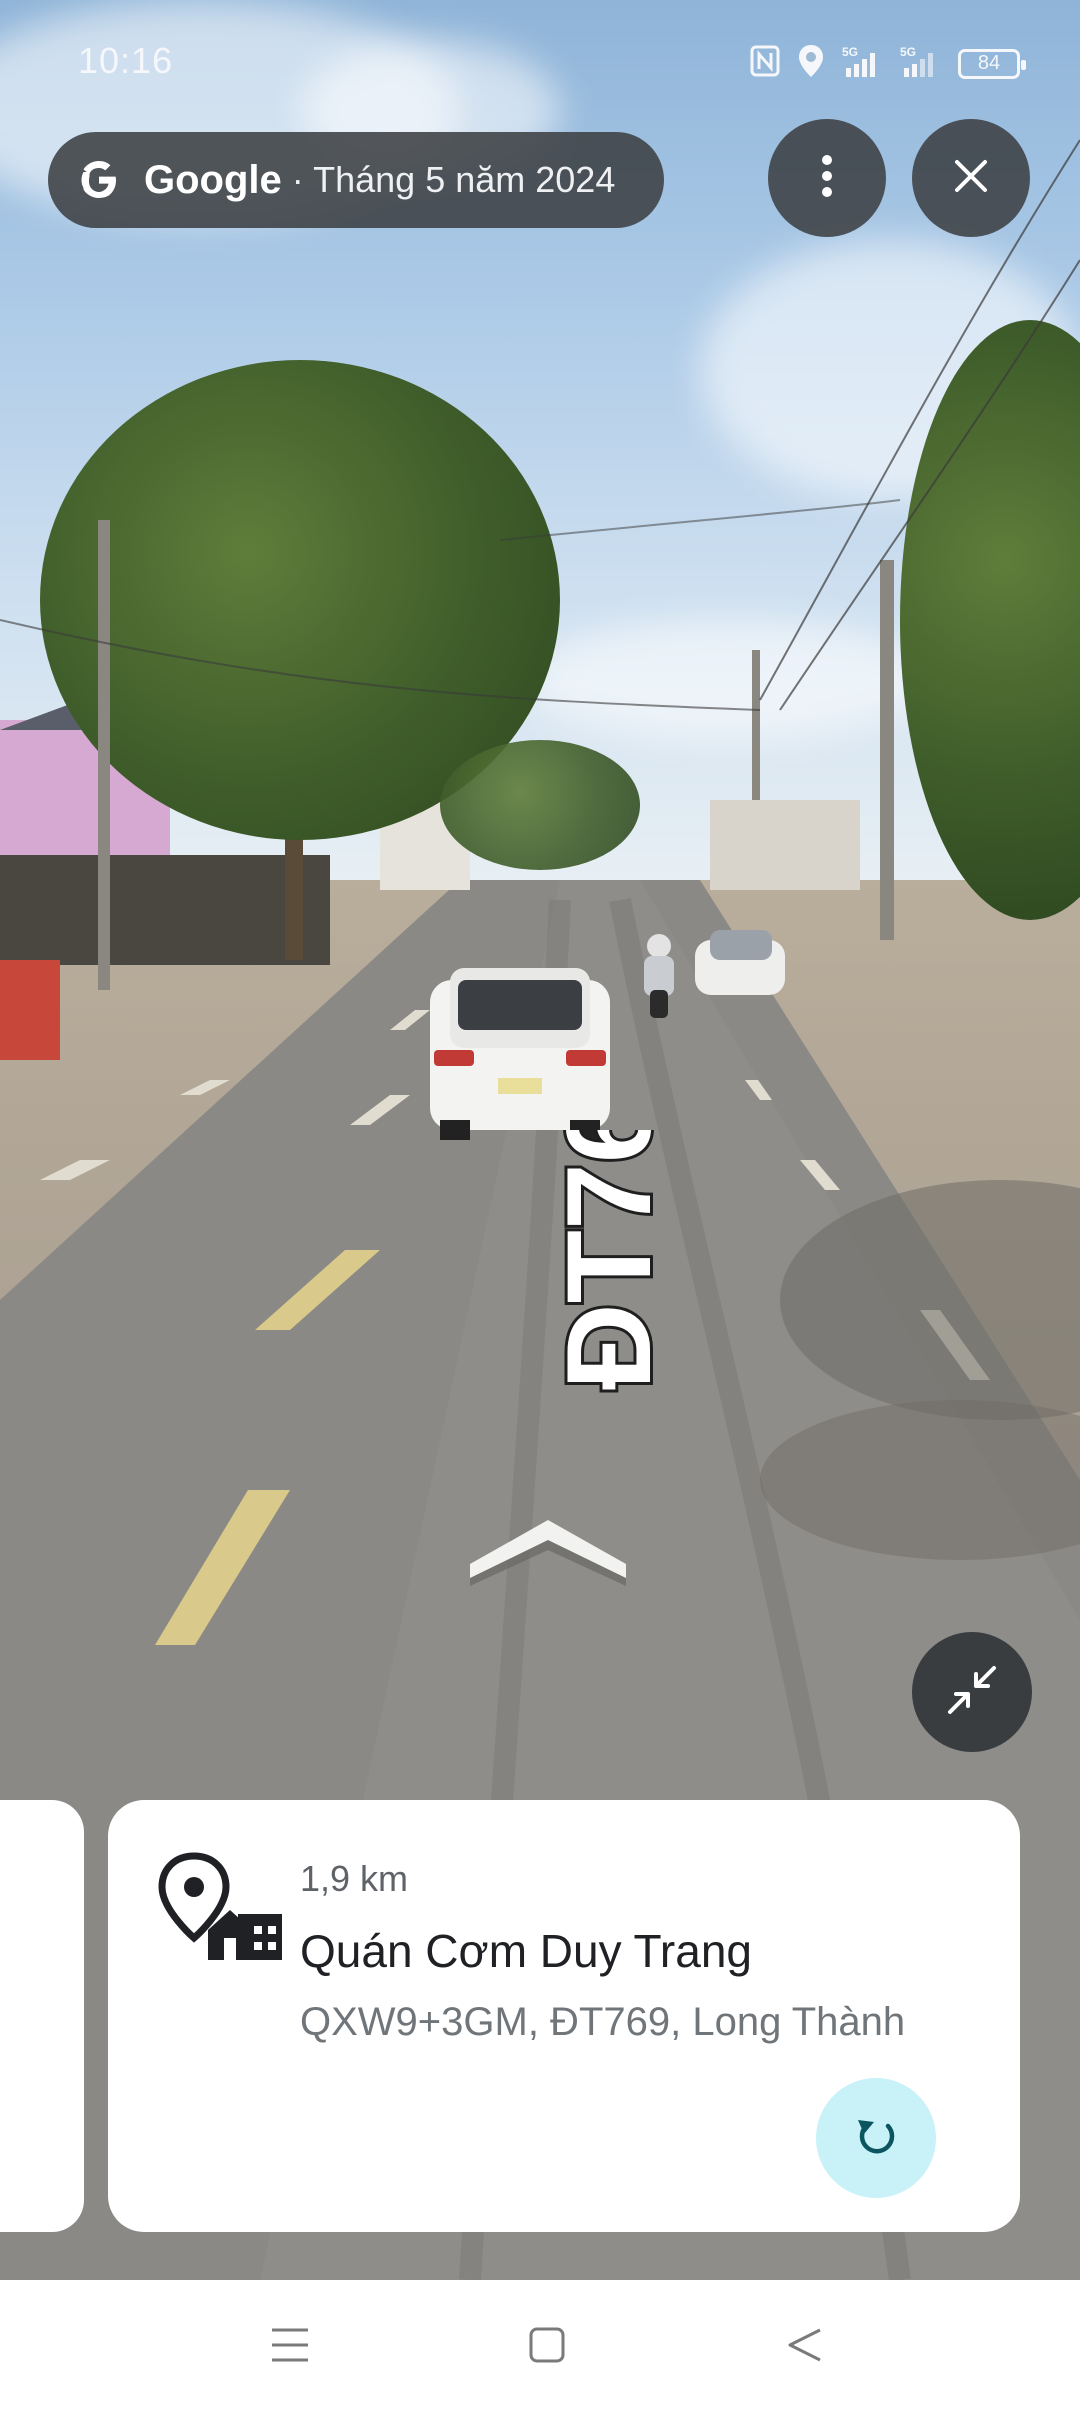  What do you see at coordinates (354, 1878) in the screenshot?
I see `place-distance: 1,9 km` at bounding box center [354, 1878].